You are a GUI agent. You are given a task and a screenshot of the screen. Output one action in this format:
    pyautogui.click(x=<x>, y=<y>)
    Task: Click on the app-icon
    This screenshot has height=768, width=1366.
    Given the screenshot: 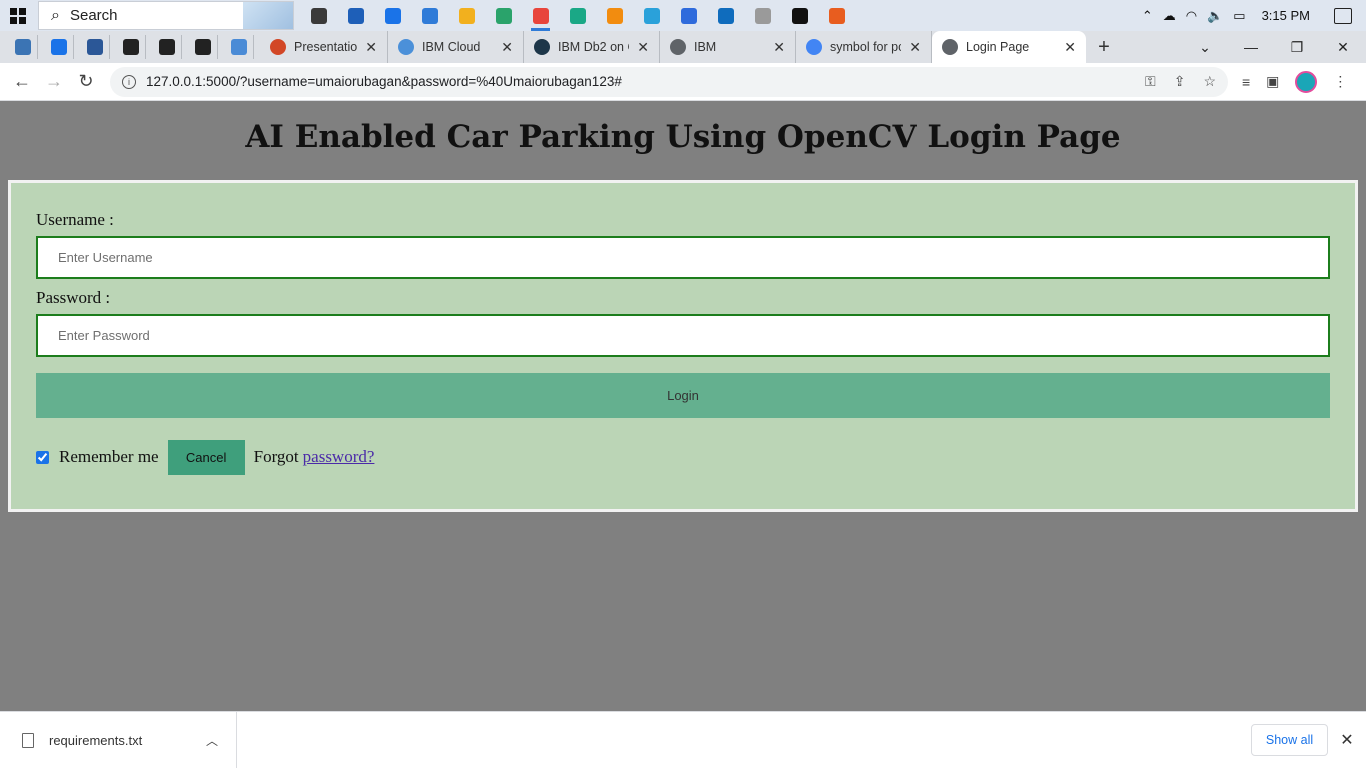 What is the action you would take?
    pyautogui.click(x=577, y=15)
    